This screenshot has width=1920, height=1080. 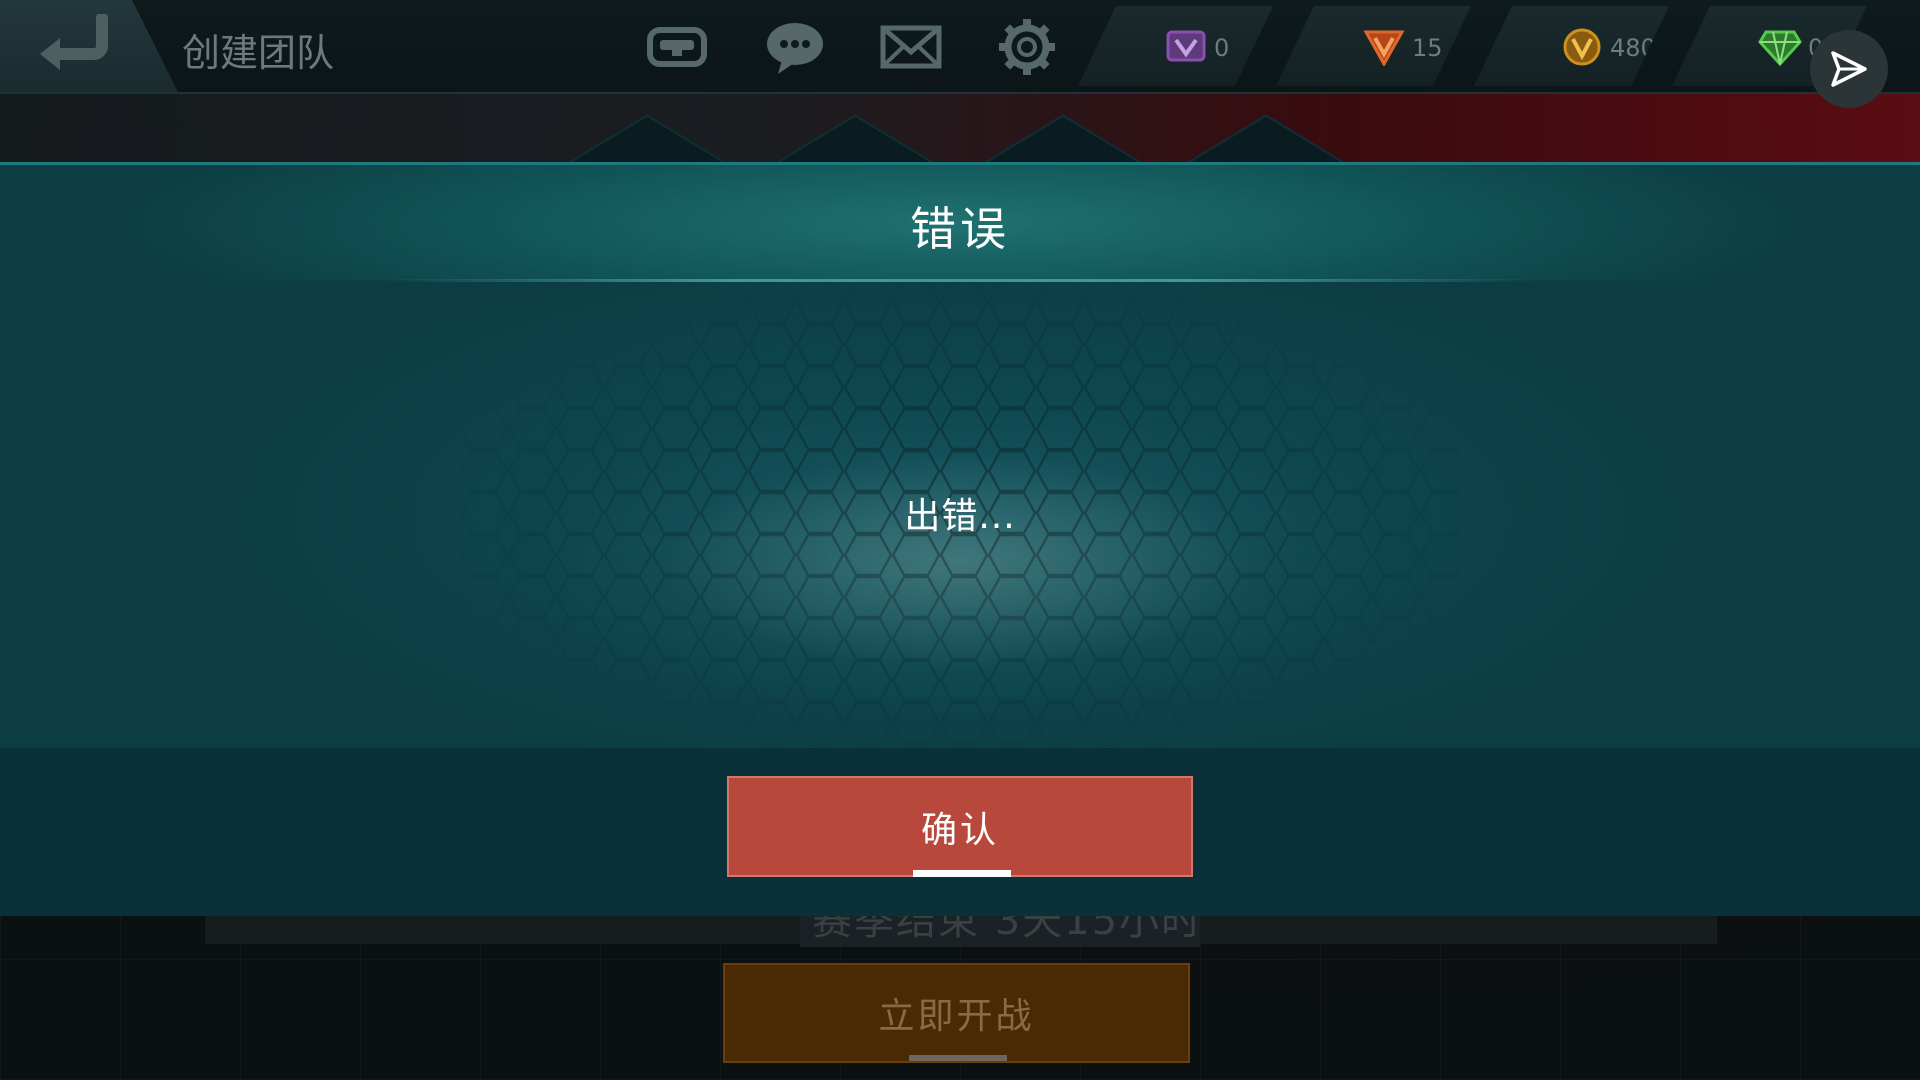 What do you see at coordinates (1663, 46) in the screenshot?
I see `add-credits-button: +` at bounding box center [1663, 46].